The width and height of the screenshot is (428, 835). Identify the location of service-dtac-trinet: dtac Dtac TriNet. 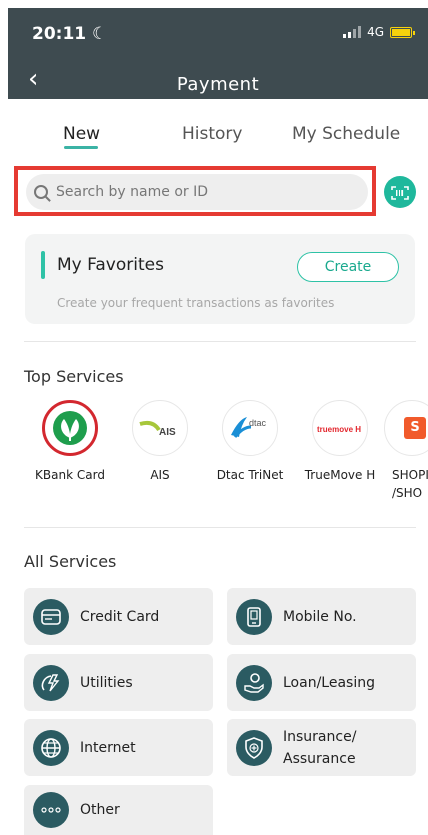
(250, 442).